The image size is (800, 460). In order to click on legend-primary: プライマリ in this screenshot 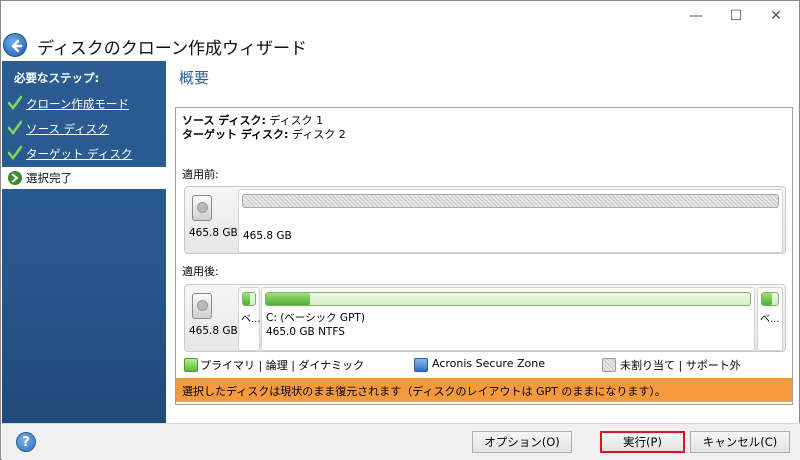, I will do `click(227, 365)`.